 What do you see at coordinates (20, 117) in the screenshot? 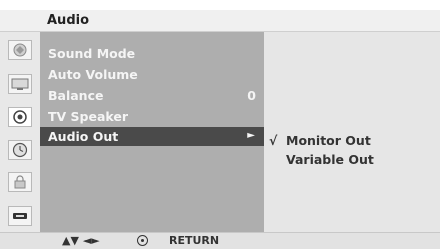
I see `speaker-icon` at bounding box center [20, 117].